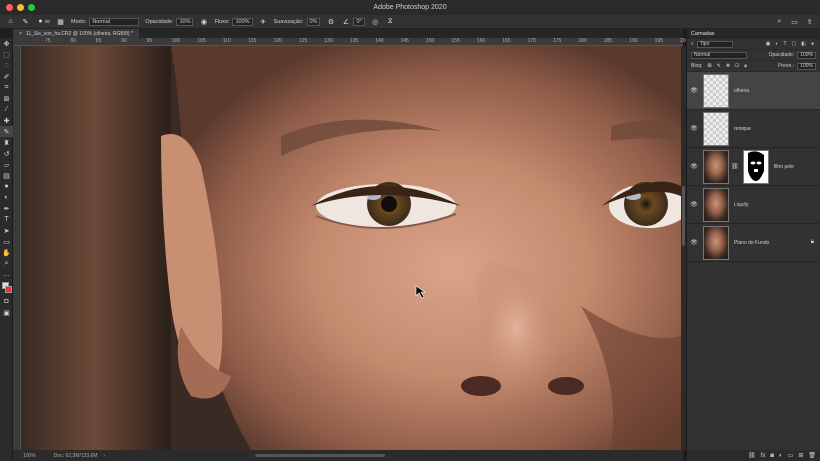  Describe the element at coordinates (703, 34) in the screenshot. I see `tab-layers: Camadas` at that location.